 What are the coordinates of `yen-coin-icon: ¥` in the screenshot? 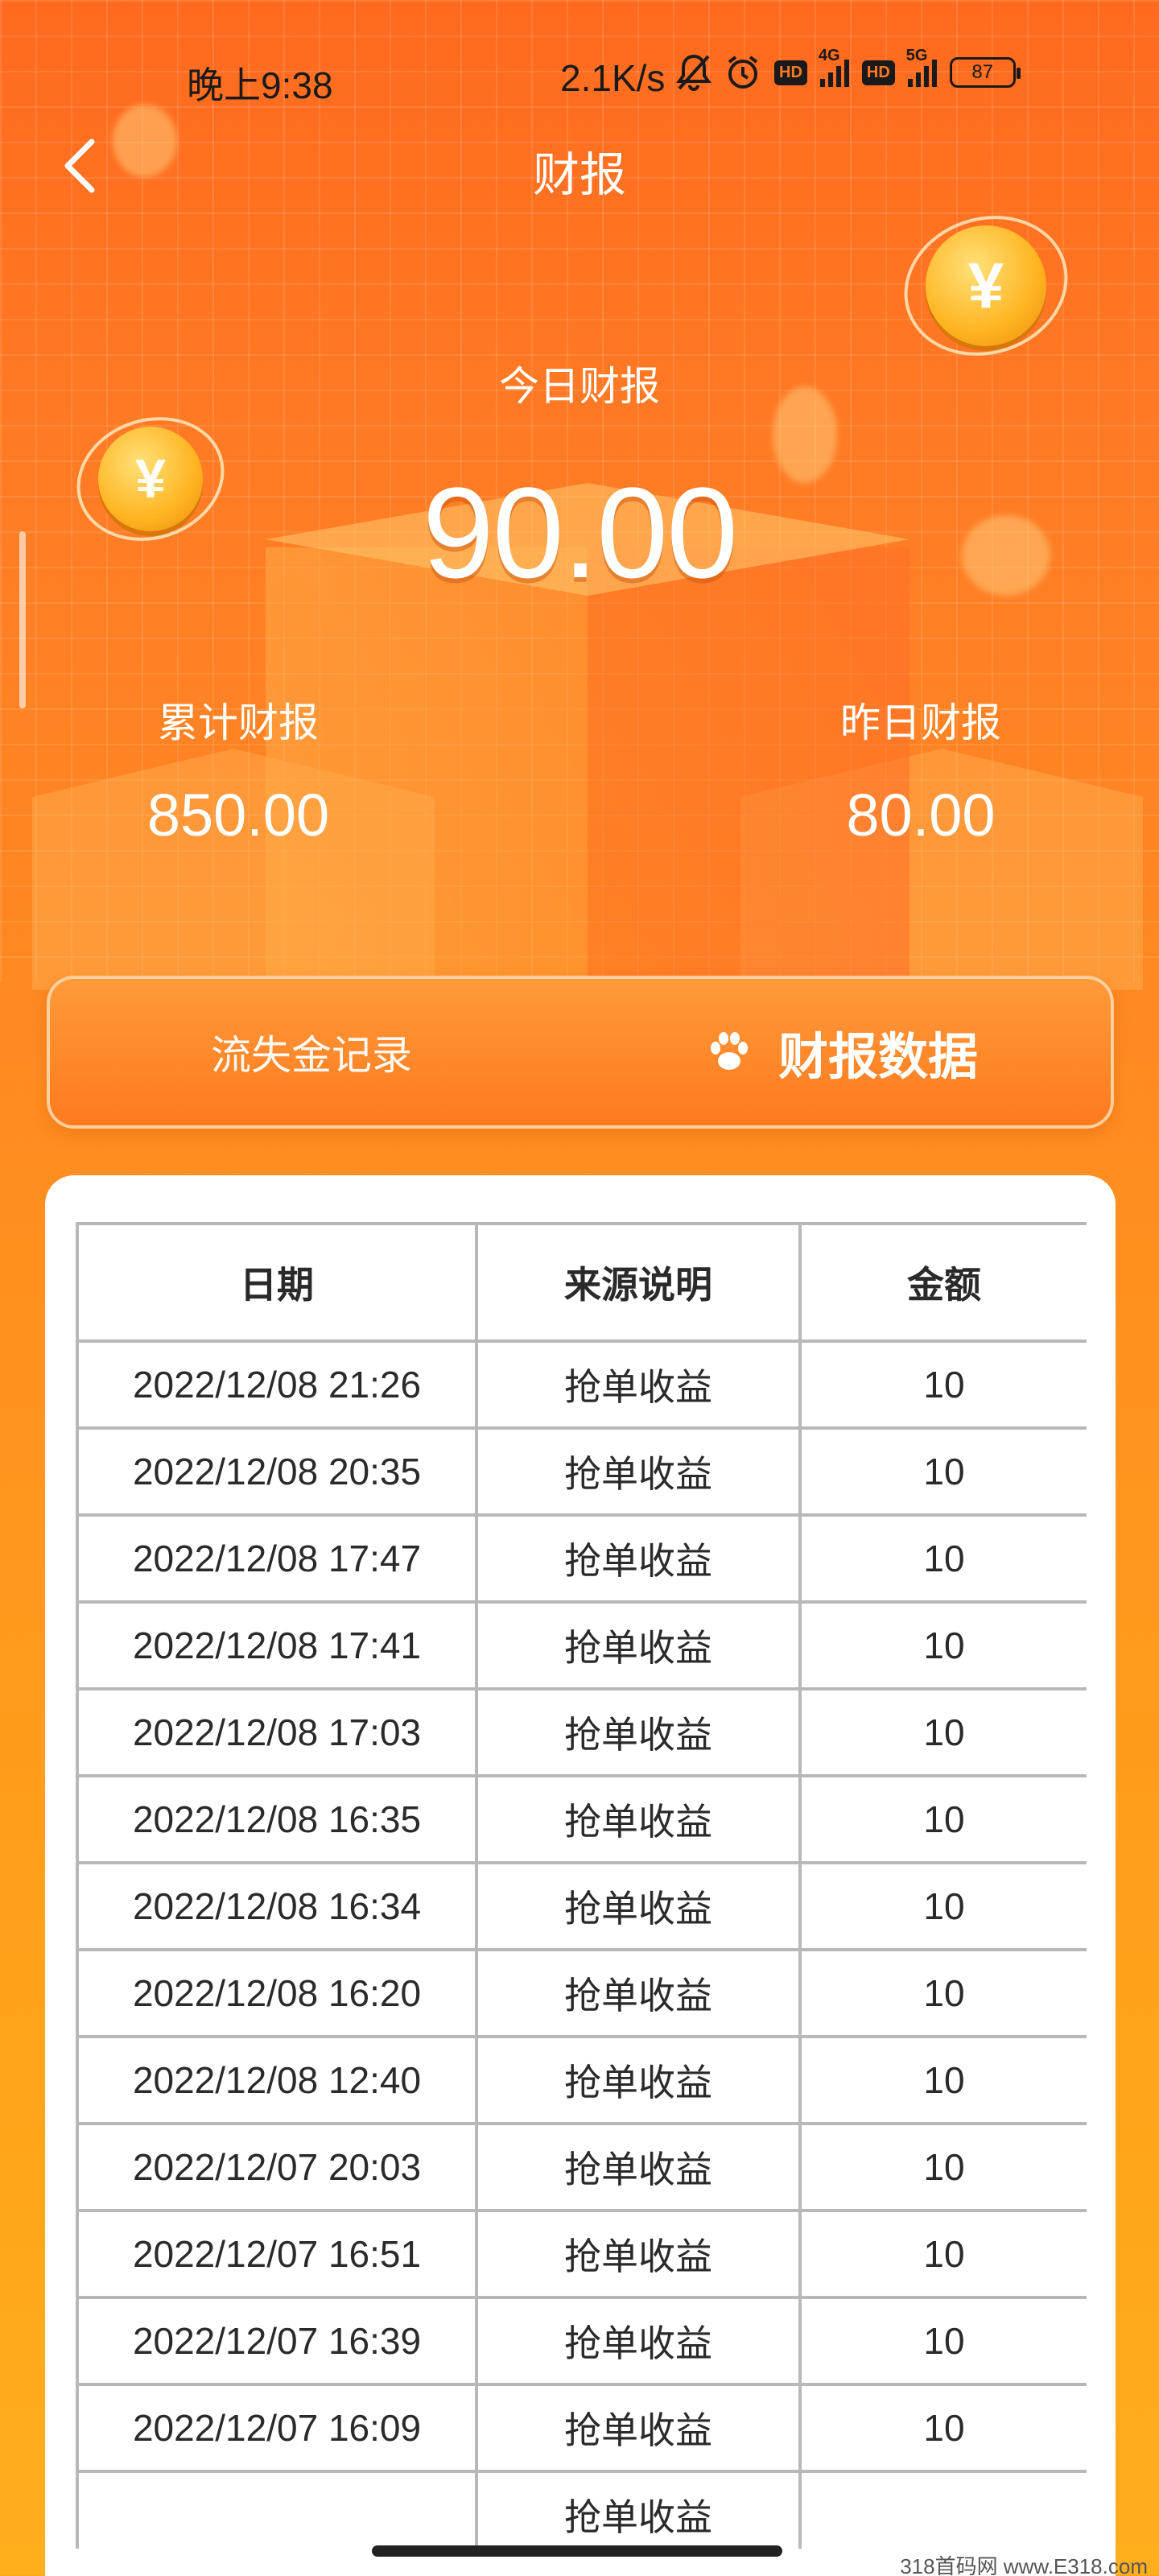 It's located at (986, 286).